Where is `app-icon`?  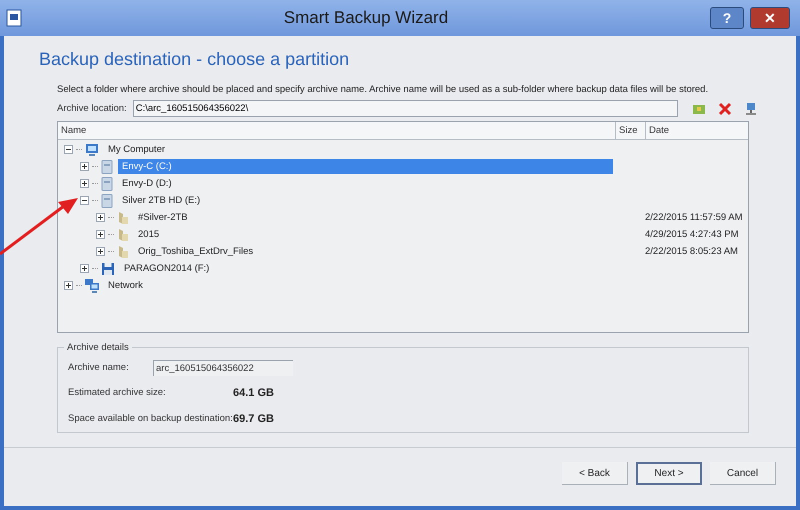 app-icon is located at coordinates (14, 18).